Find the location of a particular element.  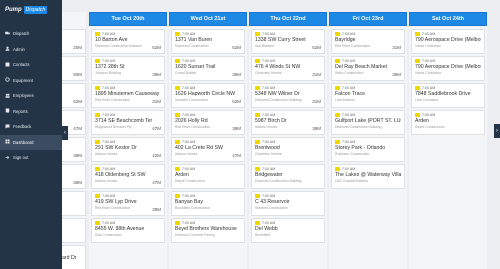

sidebar-item-dispatch: Dispatch is located at coordinates (31, 34).